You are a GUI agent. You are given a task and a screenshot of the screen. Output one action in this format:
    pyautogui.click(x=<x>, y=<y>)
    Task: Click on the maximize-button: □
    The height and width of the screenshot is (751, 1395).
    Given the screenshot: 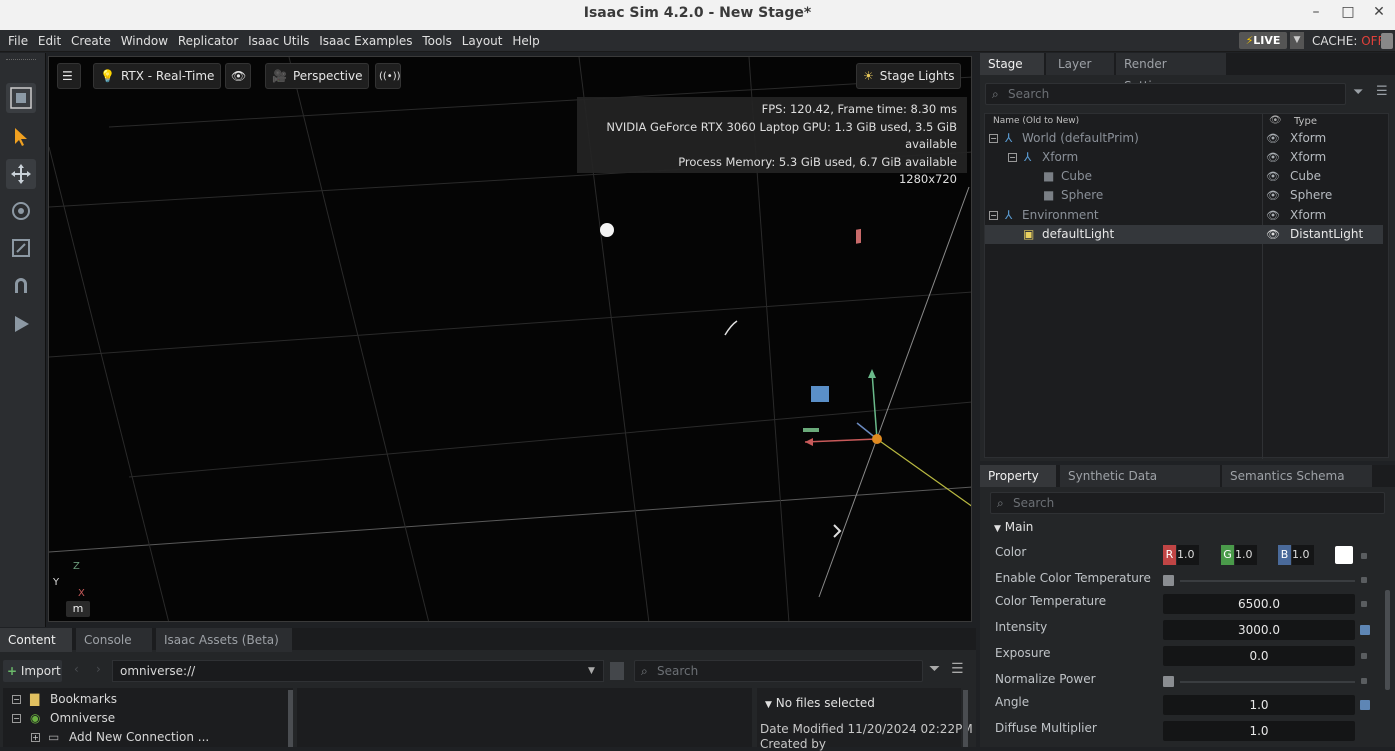 What is the action you would take?
    pyautogui.click(x=1348, y=12)
    